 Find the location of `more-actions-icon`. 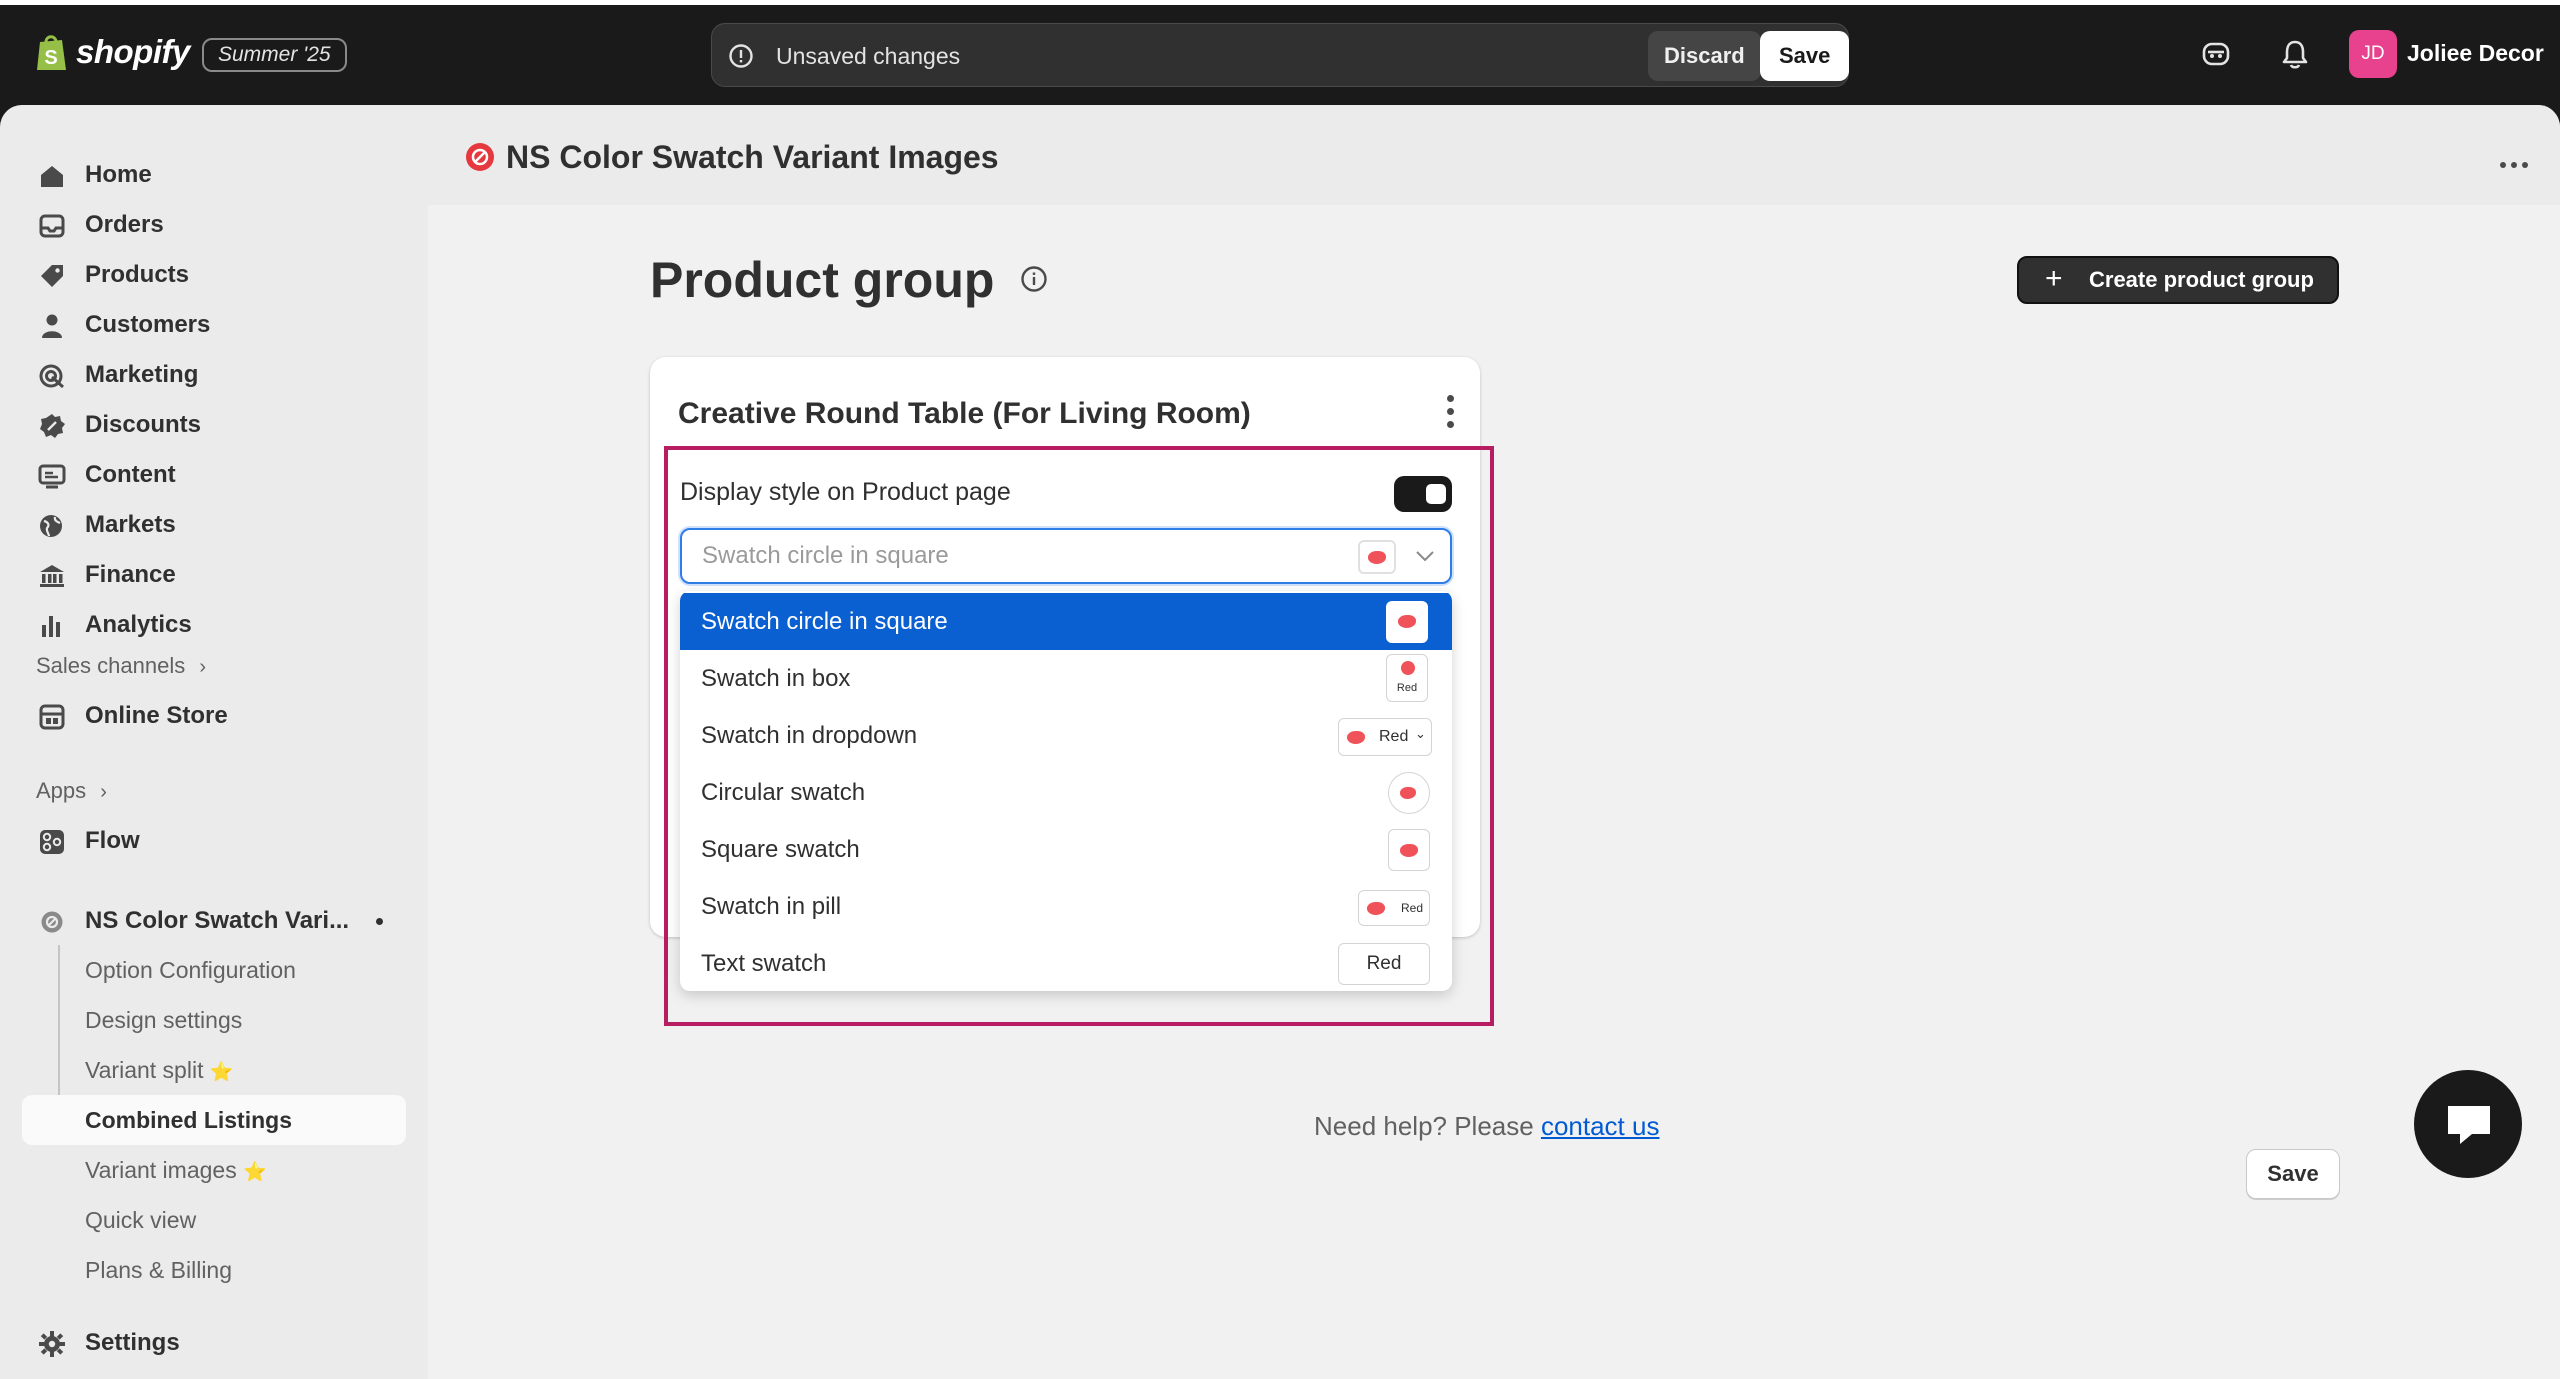

more-actions-icon is located at coordinates (2516, 164).